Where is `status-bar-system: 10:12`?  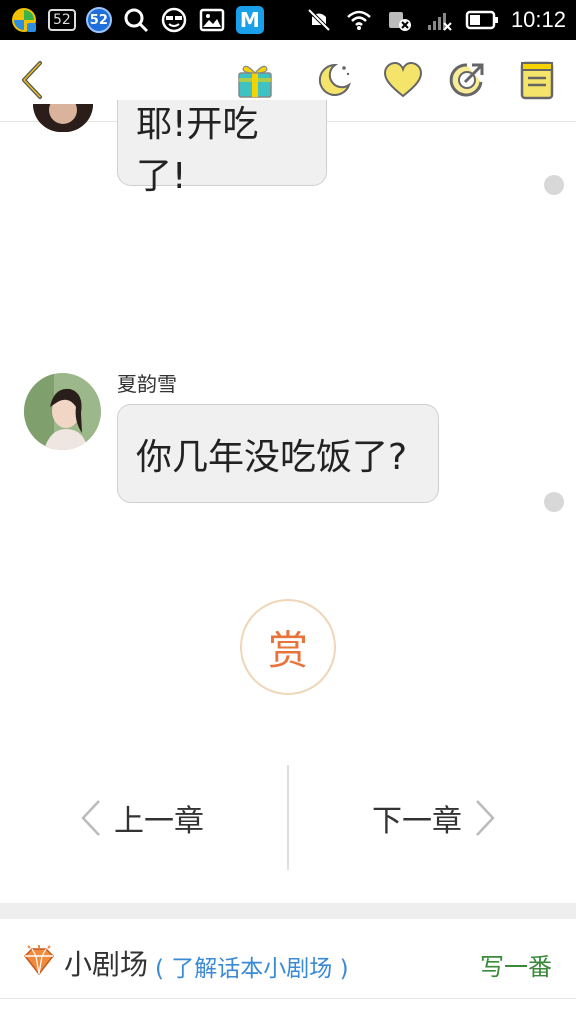
status-bar-system: 10:12 is located at coordinates (435, 20).